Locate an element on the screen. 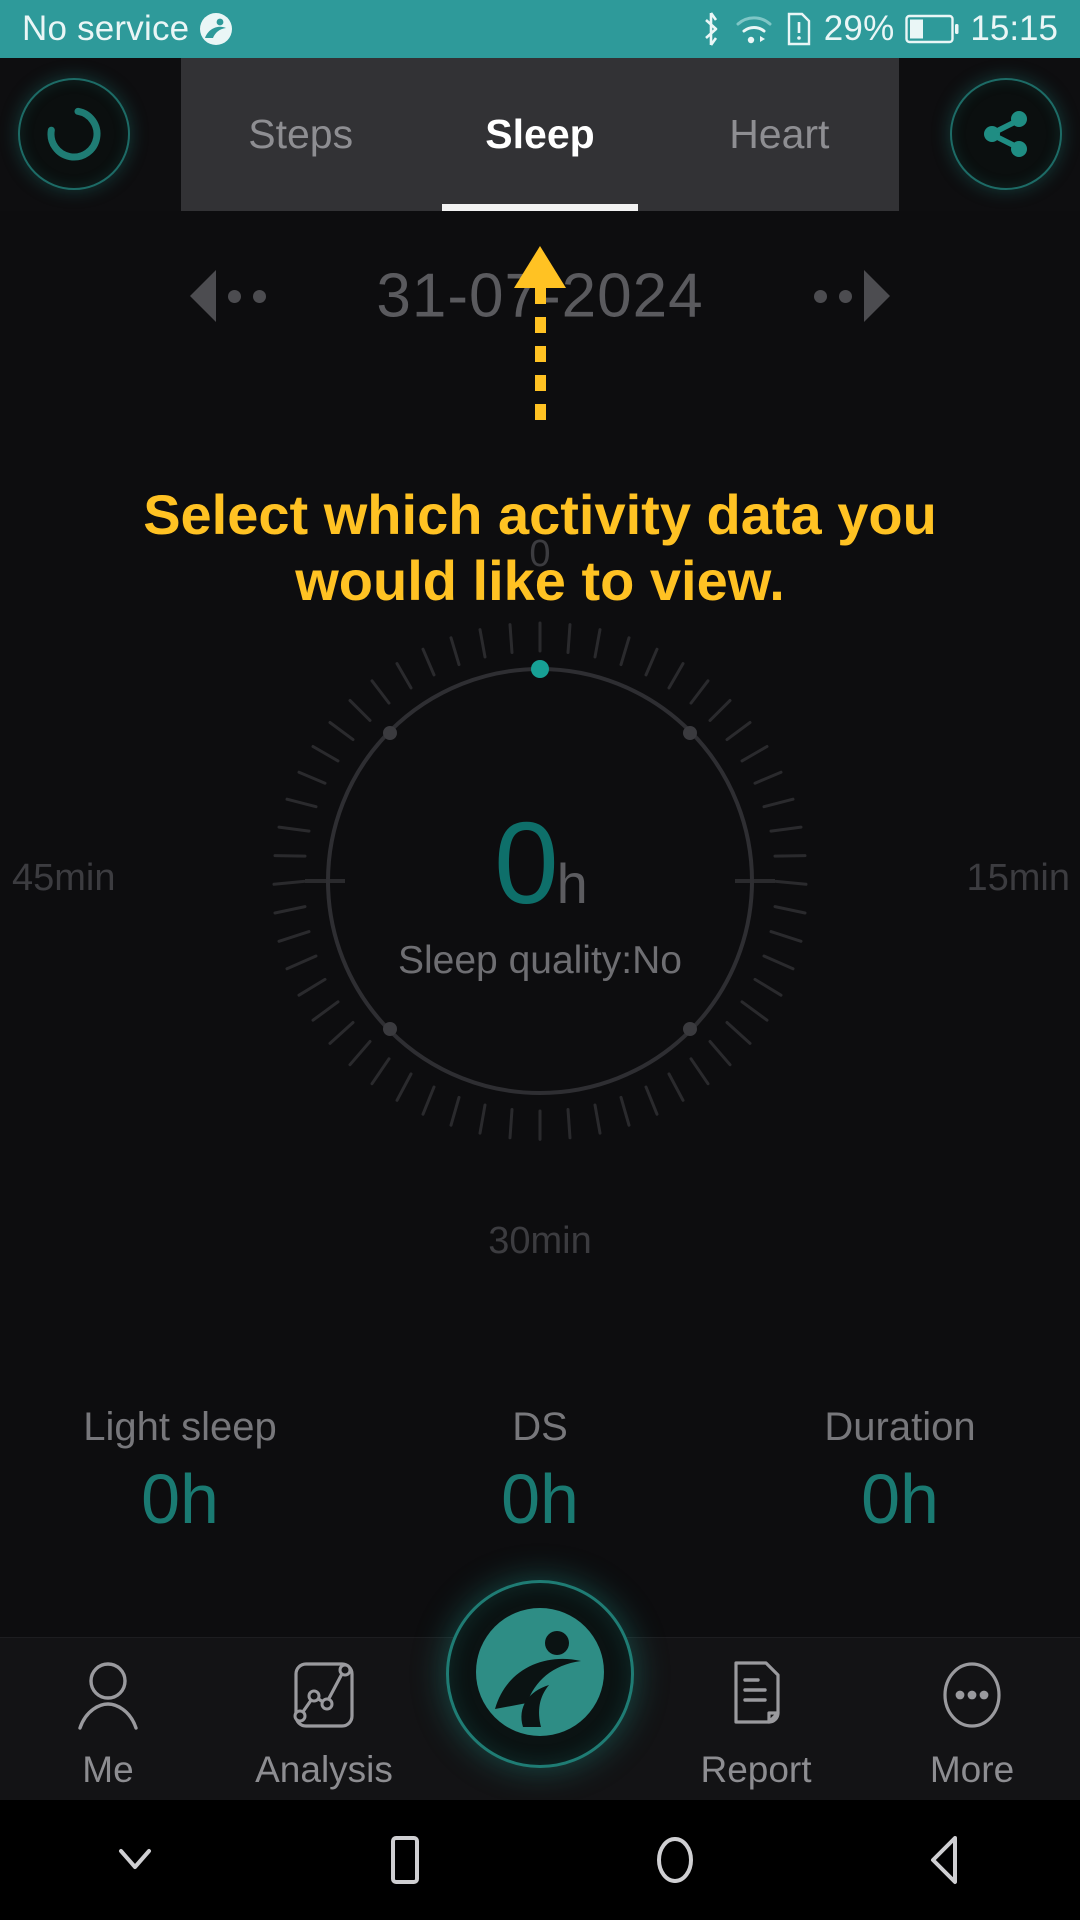 The height and width of the screenshot is (1920, 1080). tab-heart-label: Heart is located at coordinates (779, 134).